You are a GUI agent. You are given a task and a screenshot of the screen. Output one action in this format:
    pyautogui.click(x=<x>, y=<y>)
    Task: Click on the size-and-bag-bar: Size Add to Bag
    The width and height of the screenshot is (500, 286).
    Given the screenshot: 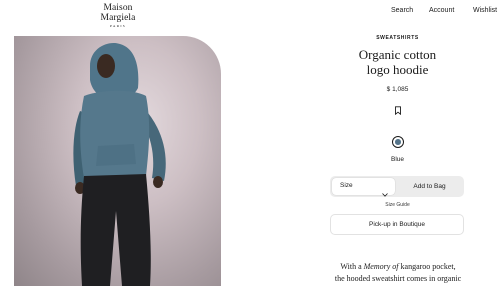 What is the action you would take?
    pyautogui.click(x=397, y=186)
    